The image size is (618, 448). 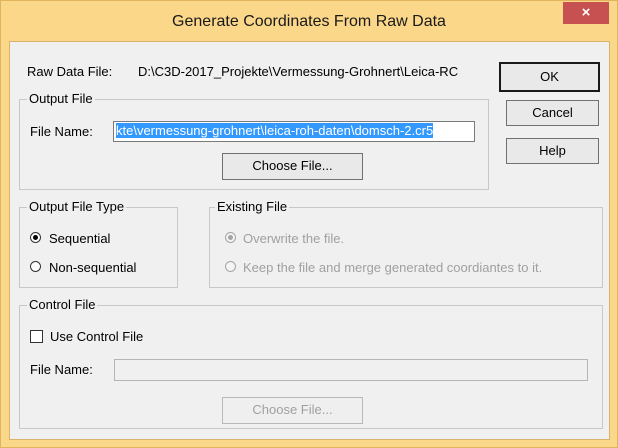 What do you see at coordinates (252, 206) in the screenshot?
I see `existing-file-group-title: Existing File` at bounding box center [252, 206].